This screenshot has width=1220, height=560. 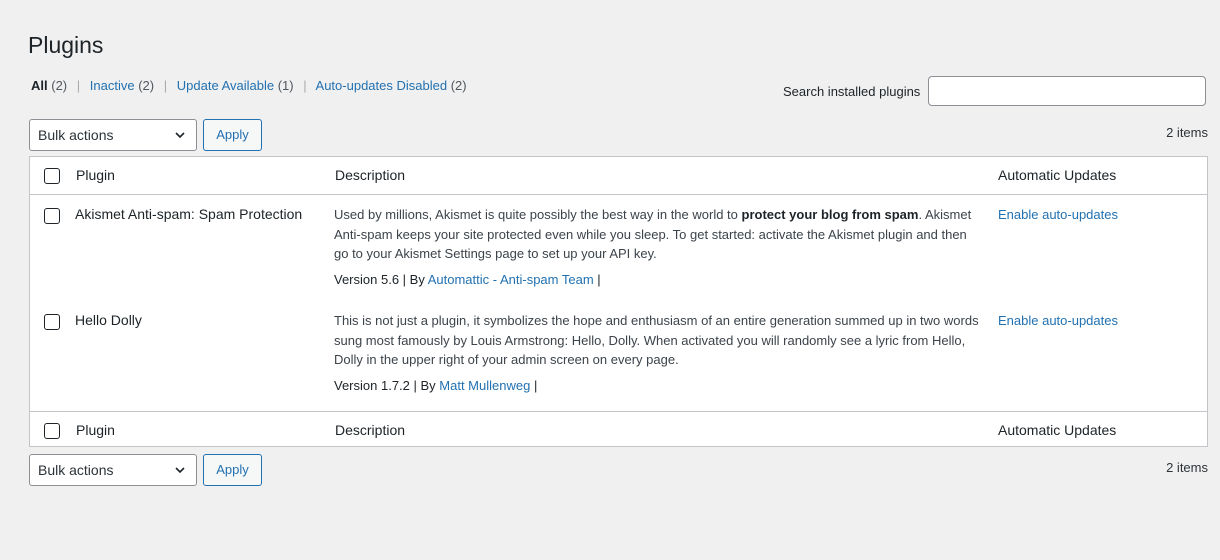 What do you see at coordinates (95, 430) in the screenshot?
I see `column-footer-plugin: Plugin` at bounding box center [95, 430].